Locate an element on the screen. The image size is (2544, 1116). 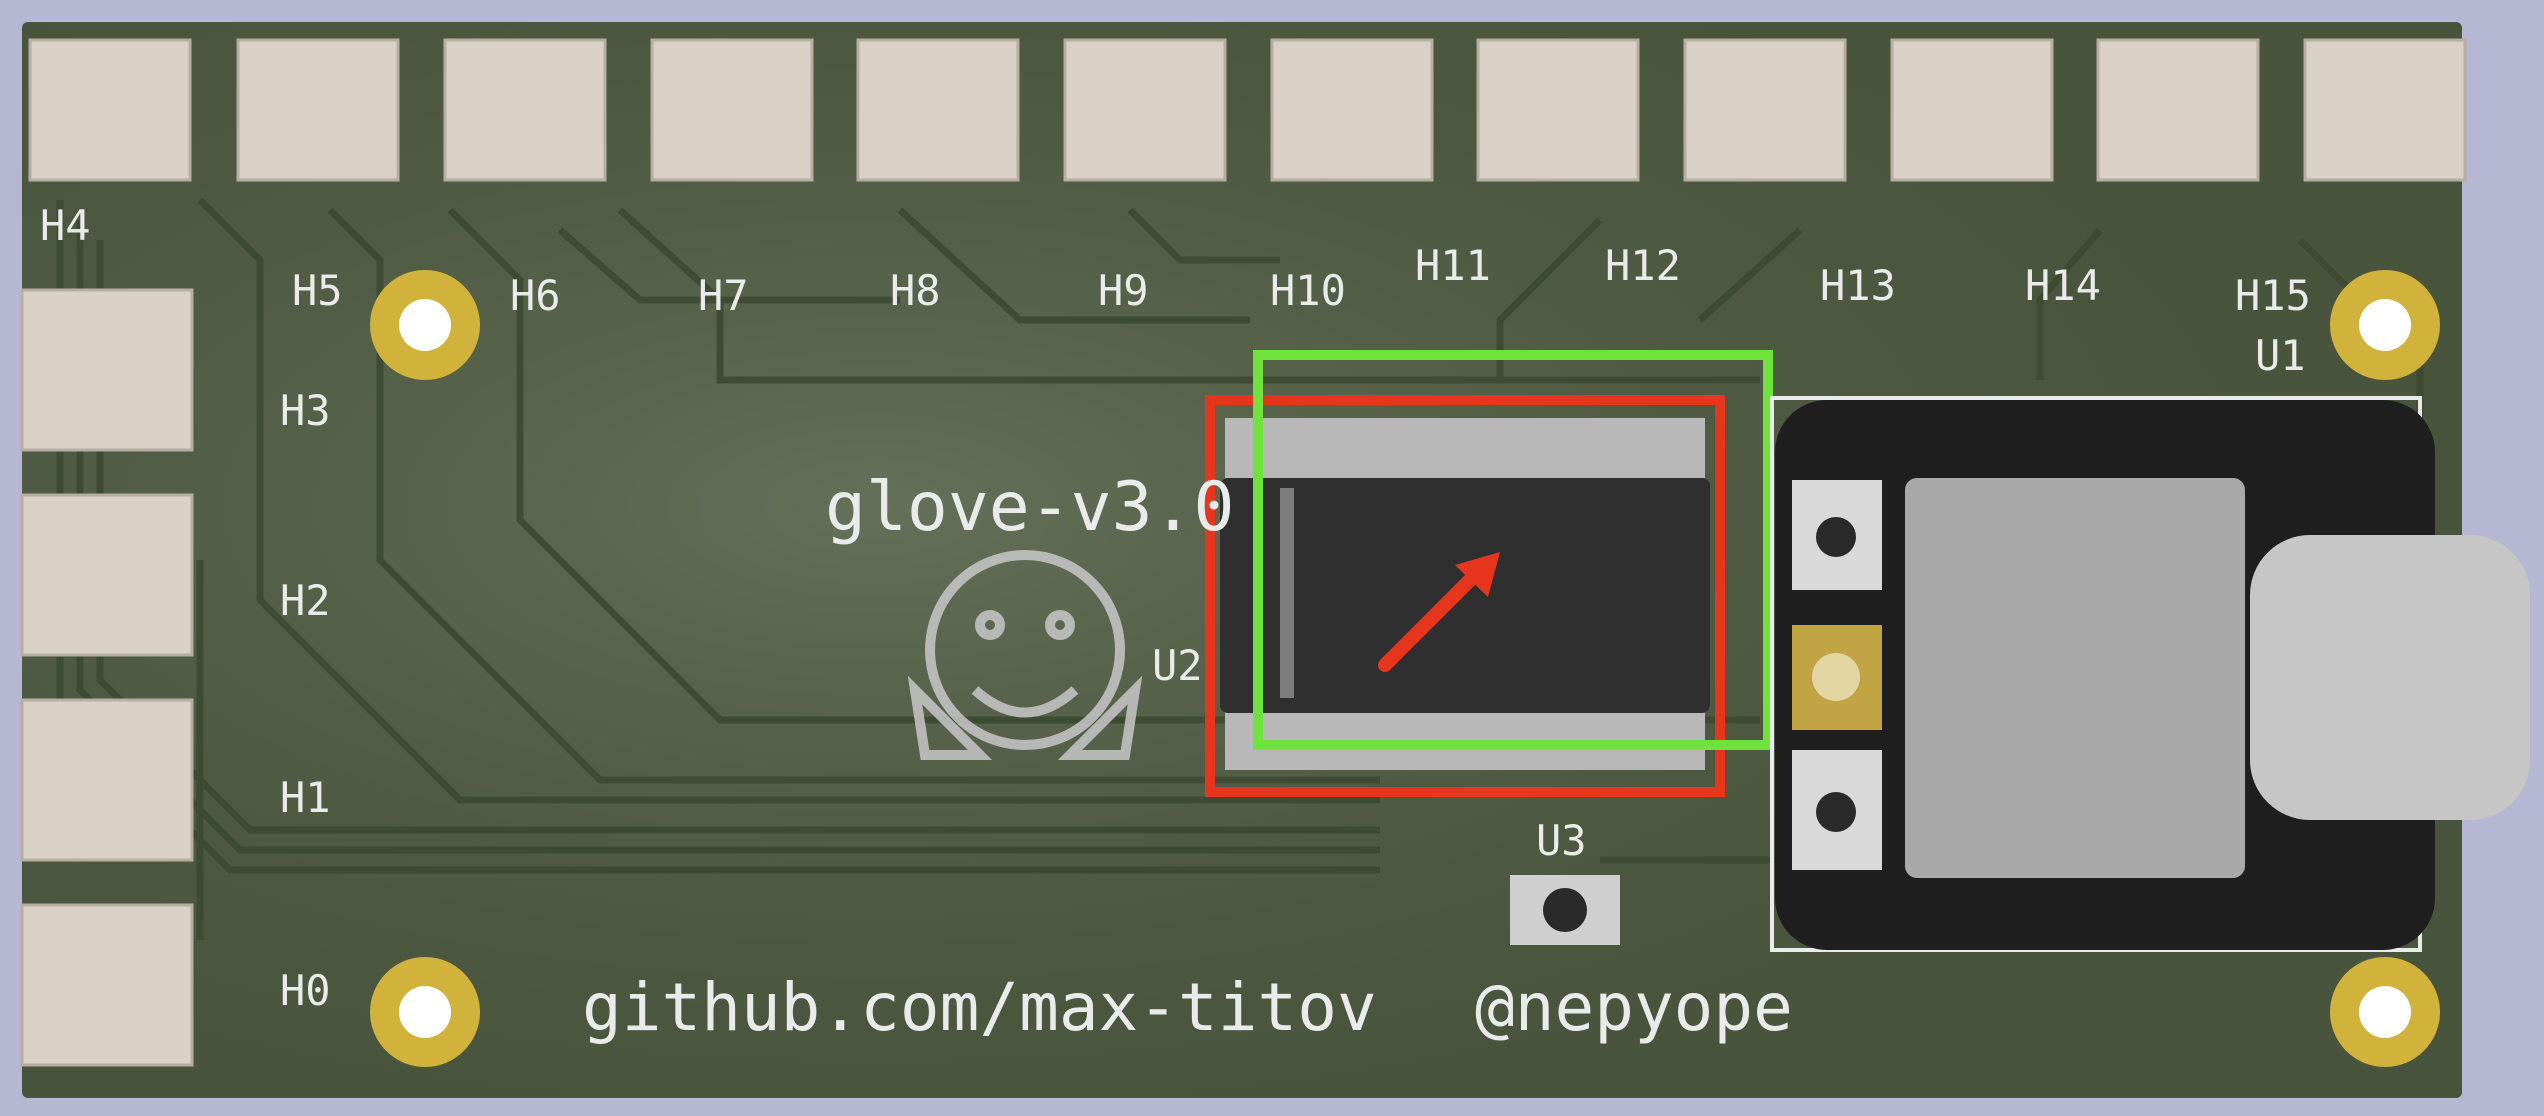
connector-h11 is located at coordinates (1558, 110).